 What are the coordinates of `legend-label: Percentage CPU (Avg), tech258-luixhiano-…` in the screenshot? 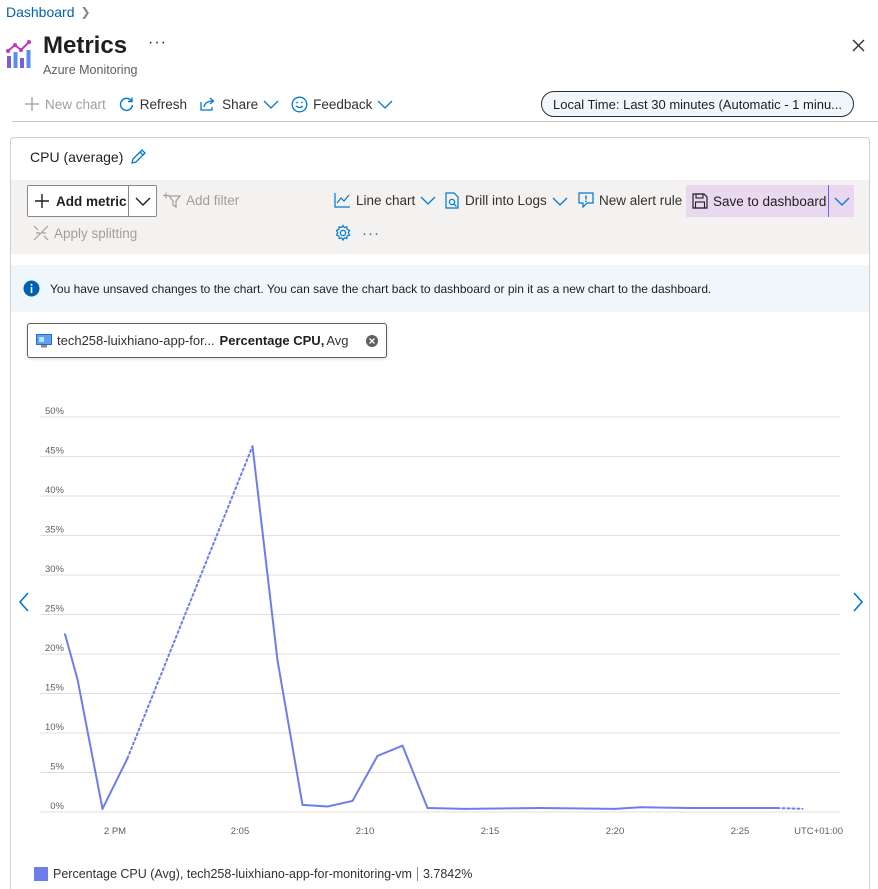 It's located at (232, 874).